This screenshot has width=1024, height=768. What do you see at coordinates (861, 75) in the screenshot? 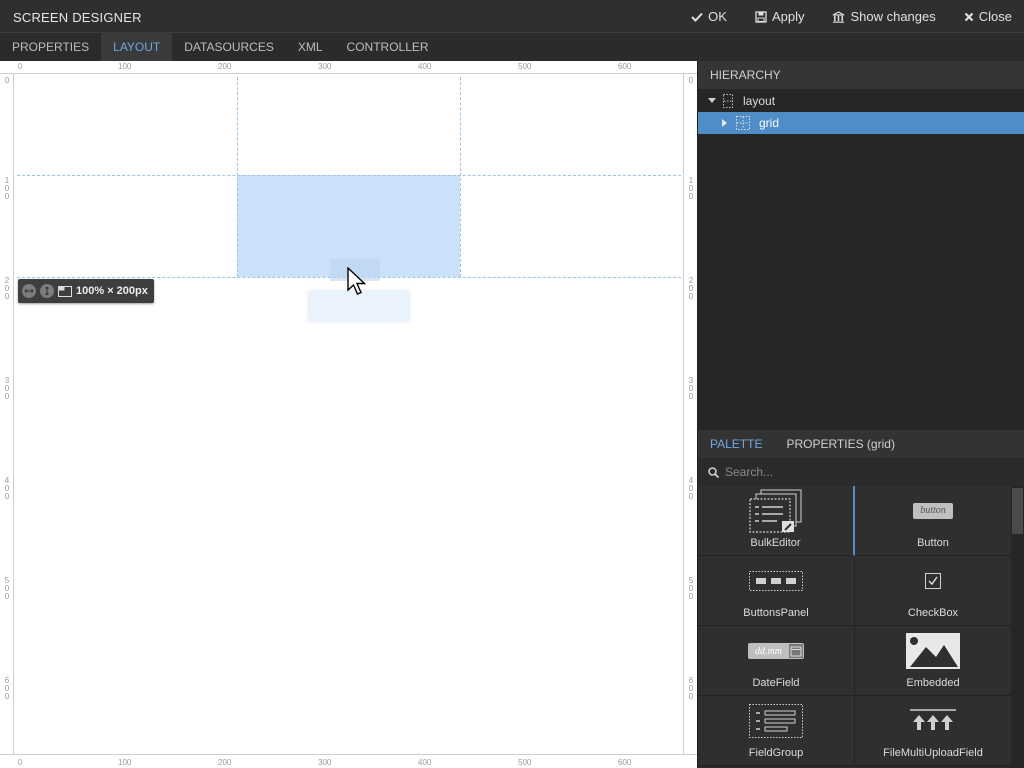
I see `hierarchy-title: HIERARCHY` at bounding box center [861, 75].